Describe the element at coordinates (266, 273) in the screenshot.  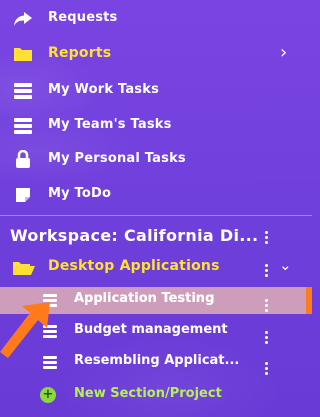
I see `project-more-icon` at that location.